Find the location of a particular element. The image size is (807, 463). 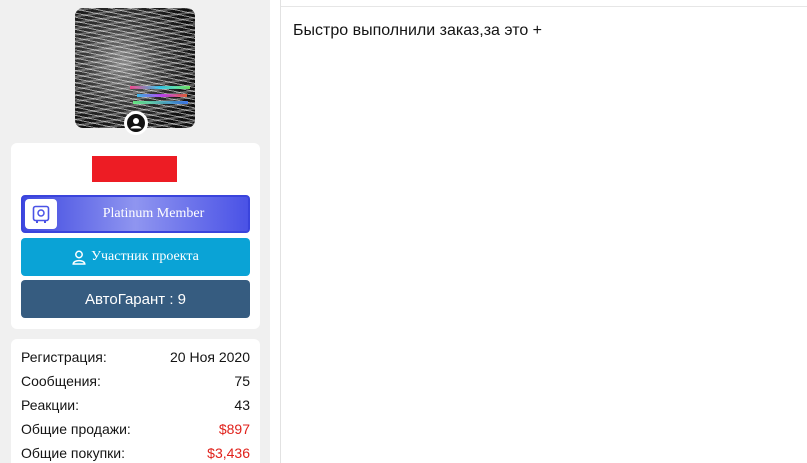

stat-row-total-sales: Общие продажи: $897 is located at coordinates (135, 429).